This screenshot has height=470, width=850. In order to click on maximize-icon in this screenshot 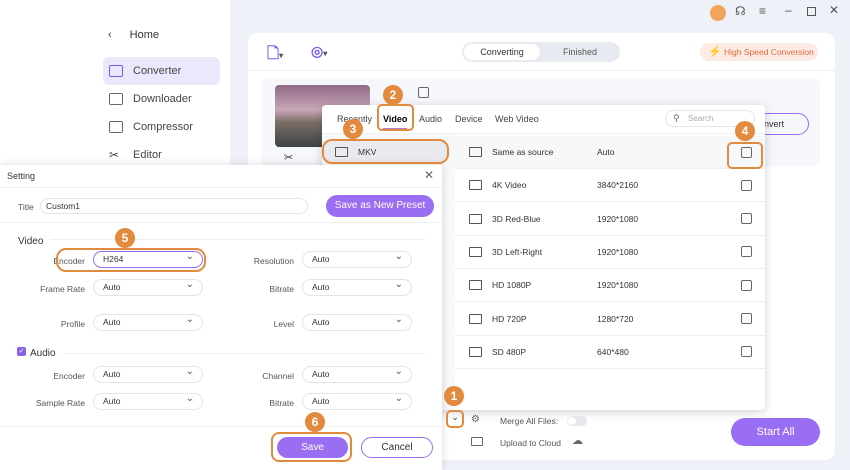, I will do `click(811, 11)`.